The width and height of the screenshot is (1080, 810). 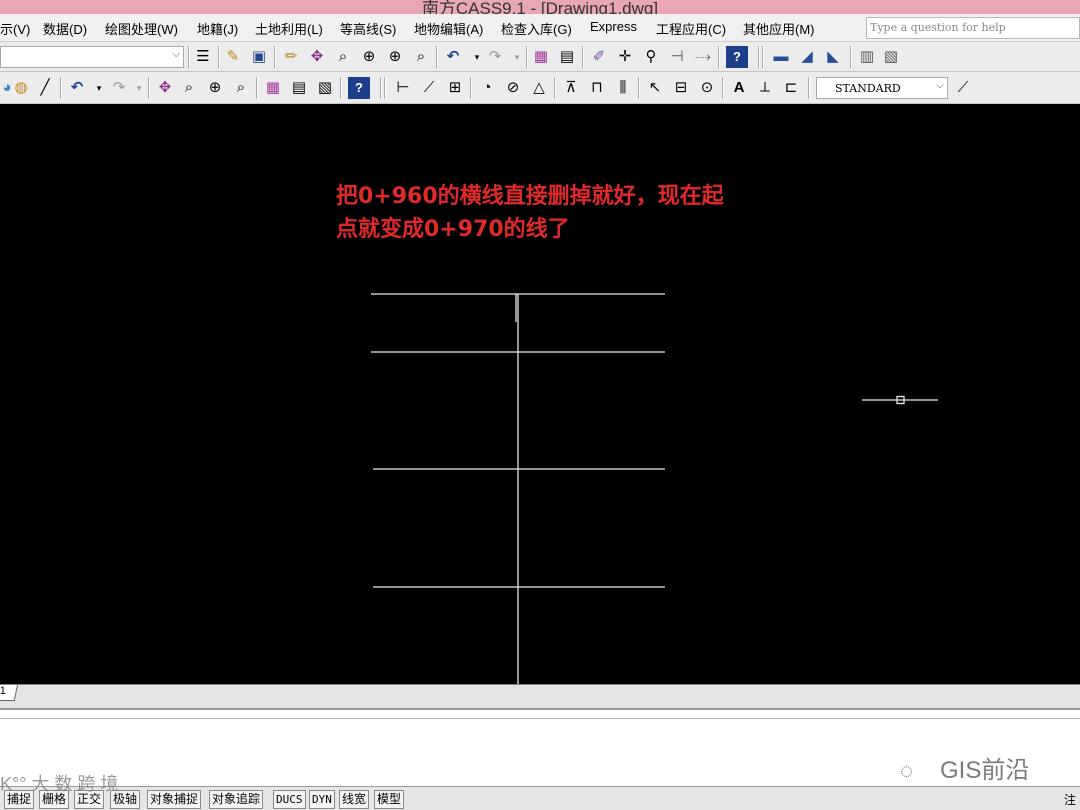 I want to click on menu-feature-edit: 地物编辑(A), so click(x=448, y=28).